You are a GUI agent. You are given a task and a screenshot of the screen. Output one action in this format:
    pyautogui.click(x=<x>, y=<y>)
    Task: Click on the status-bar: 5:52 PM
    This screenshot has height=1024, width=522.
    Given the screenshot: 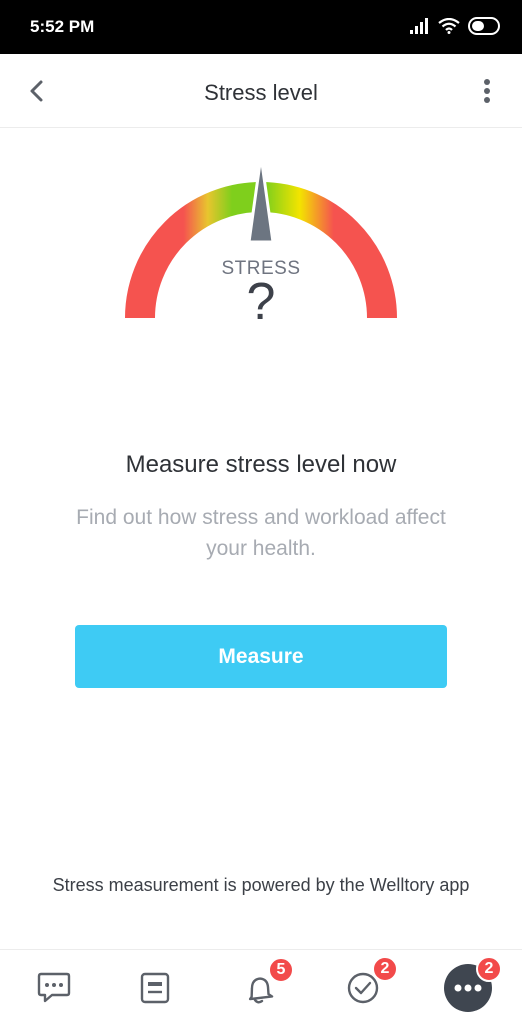 What is the action you would take?
    pyautogui.click(x=261, y=27)
    